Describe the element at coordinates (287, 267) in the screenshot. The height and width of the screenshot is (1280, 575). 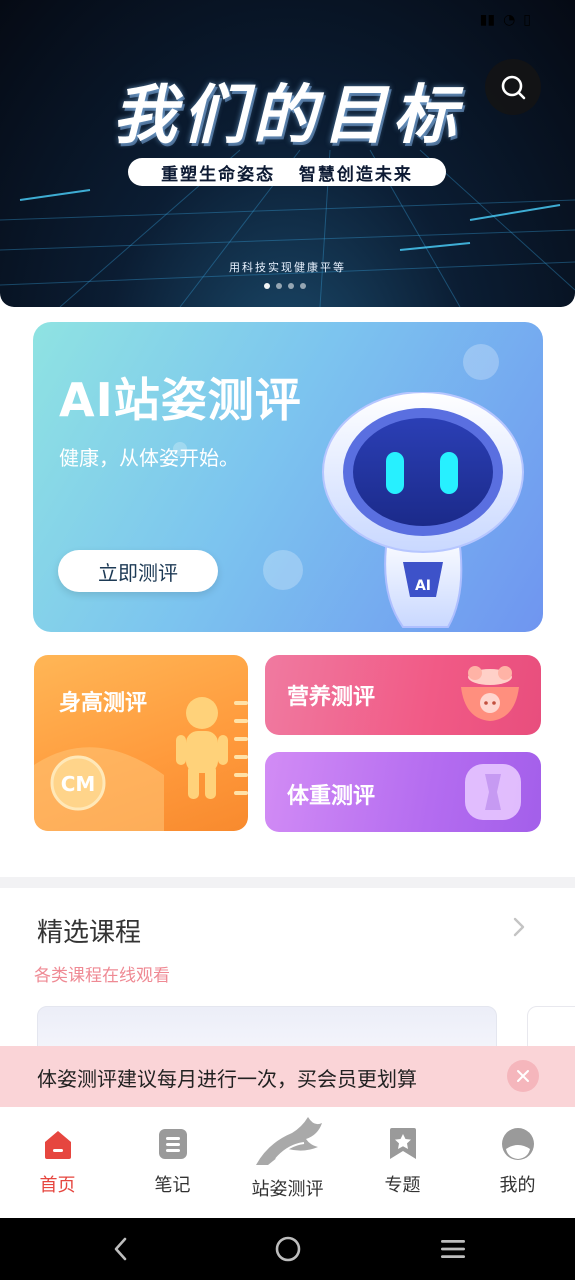
I see `banner-subtitle: 用科技实现健康平等` at that location.